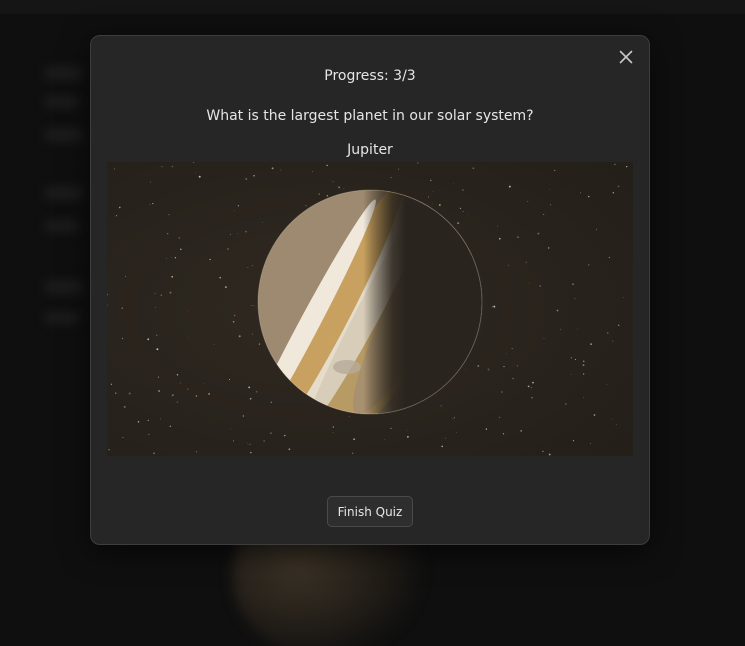 This screenshot has height=646, width=745. Describe the element at coordinates (370, 76) in the screenshot. I see `progress-text: Progress: 3/3` at that location.